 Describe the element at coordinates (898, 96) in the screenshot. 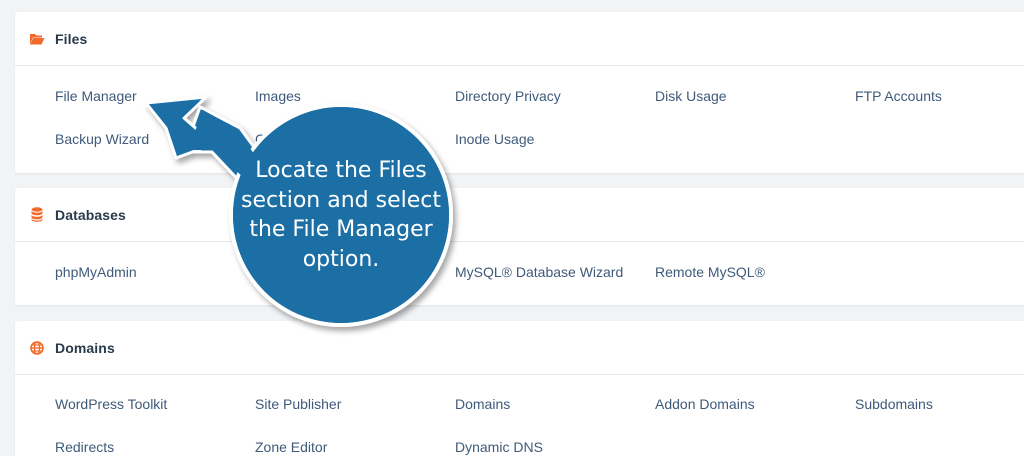

I see `ftp-accounts-link: FTP Accounts` at that location.